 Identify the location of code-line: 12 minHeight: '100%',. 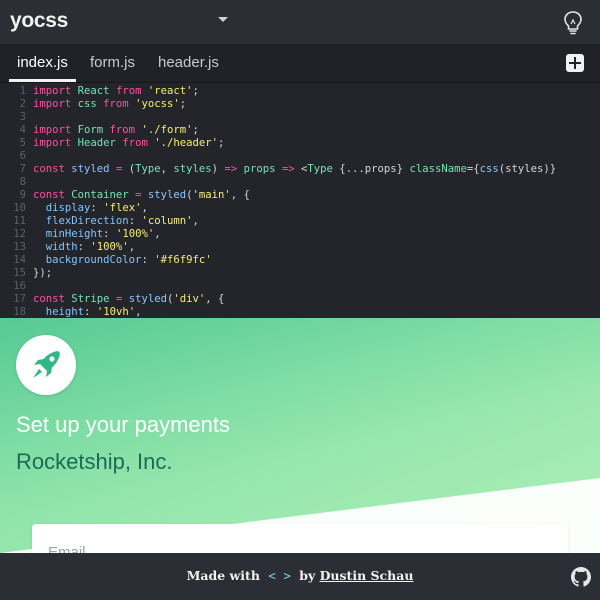
(80, 234).